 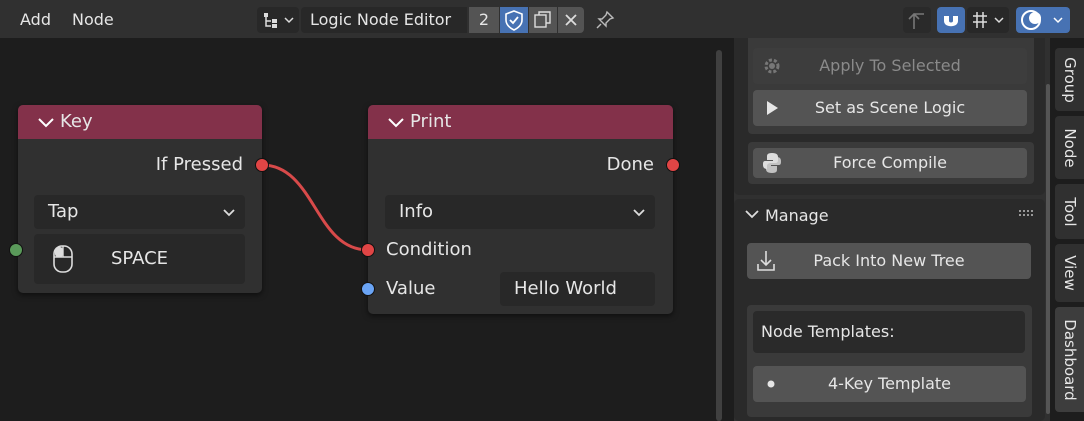 I want to click on editor-header: Add Node Logic Node Editor 2, so click(x=542, y=19).